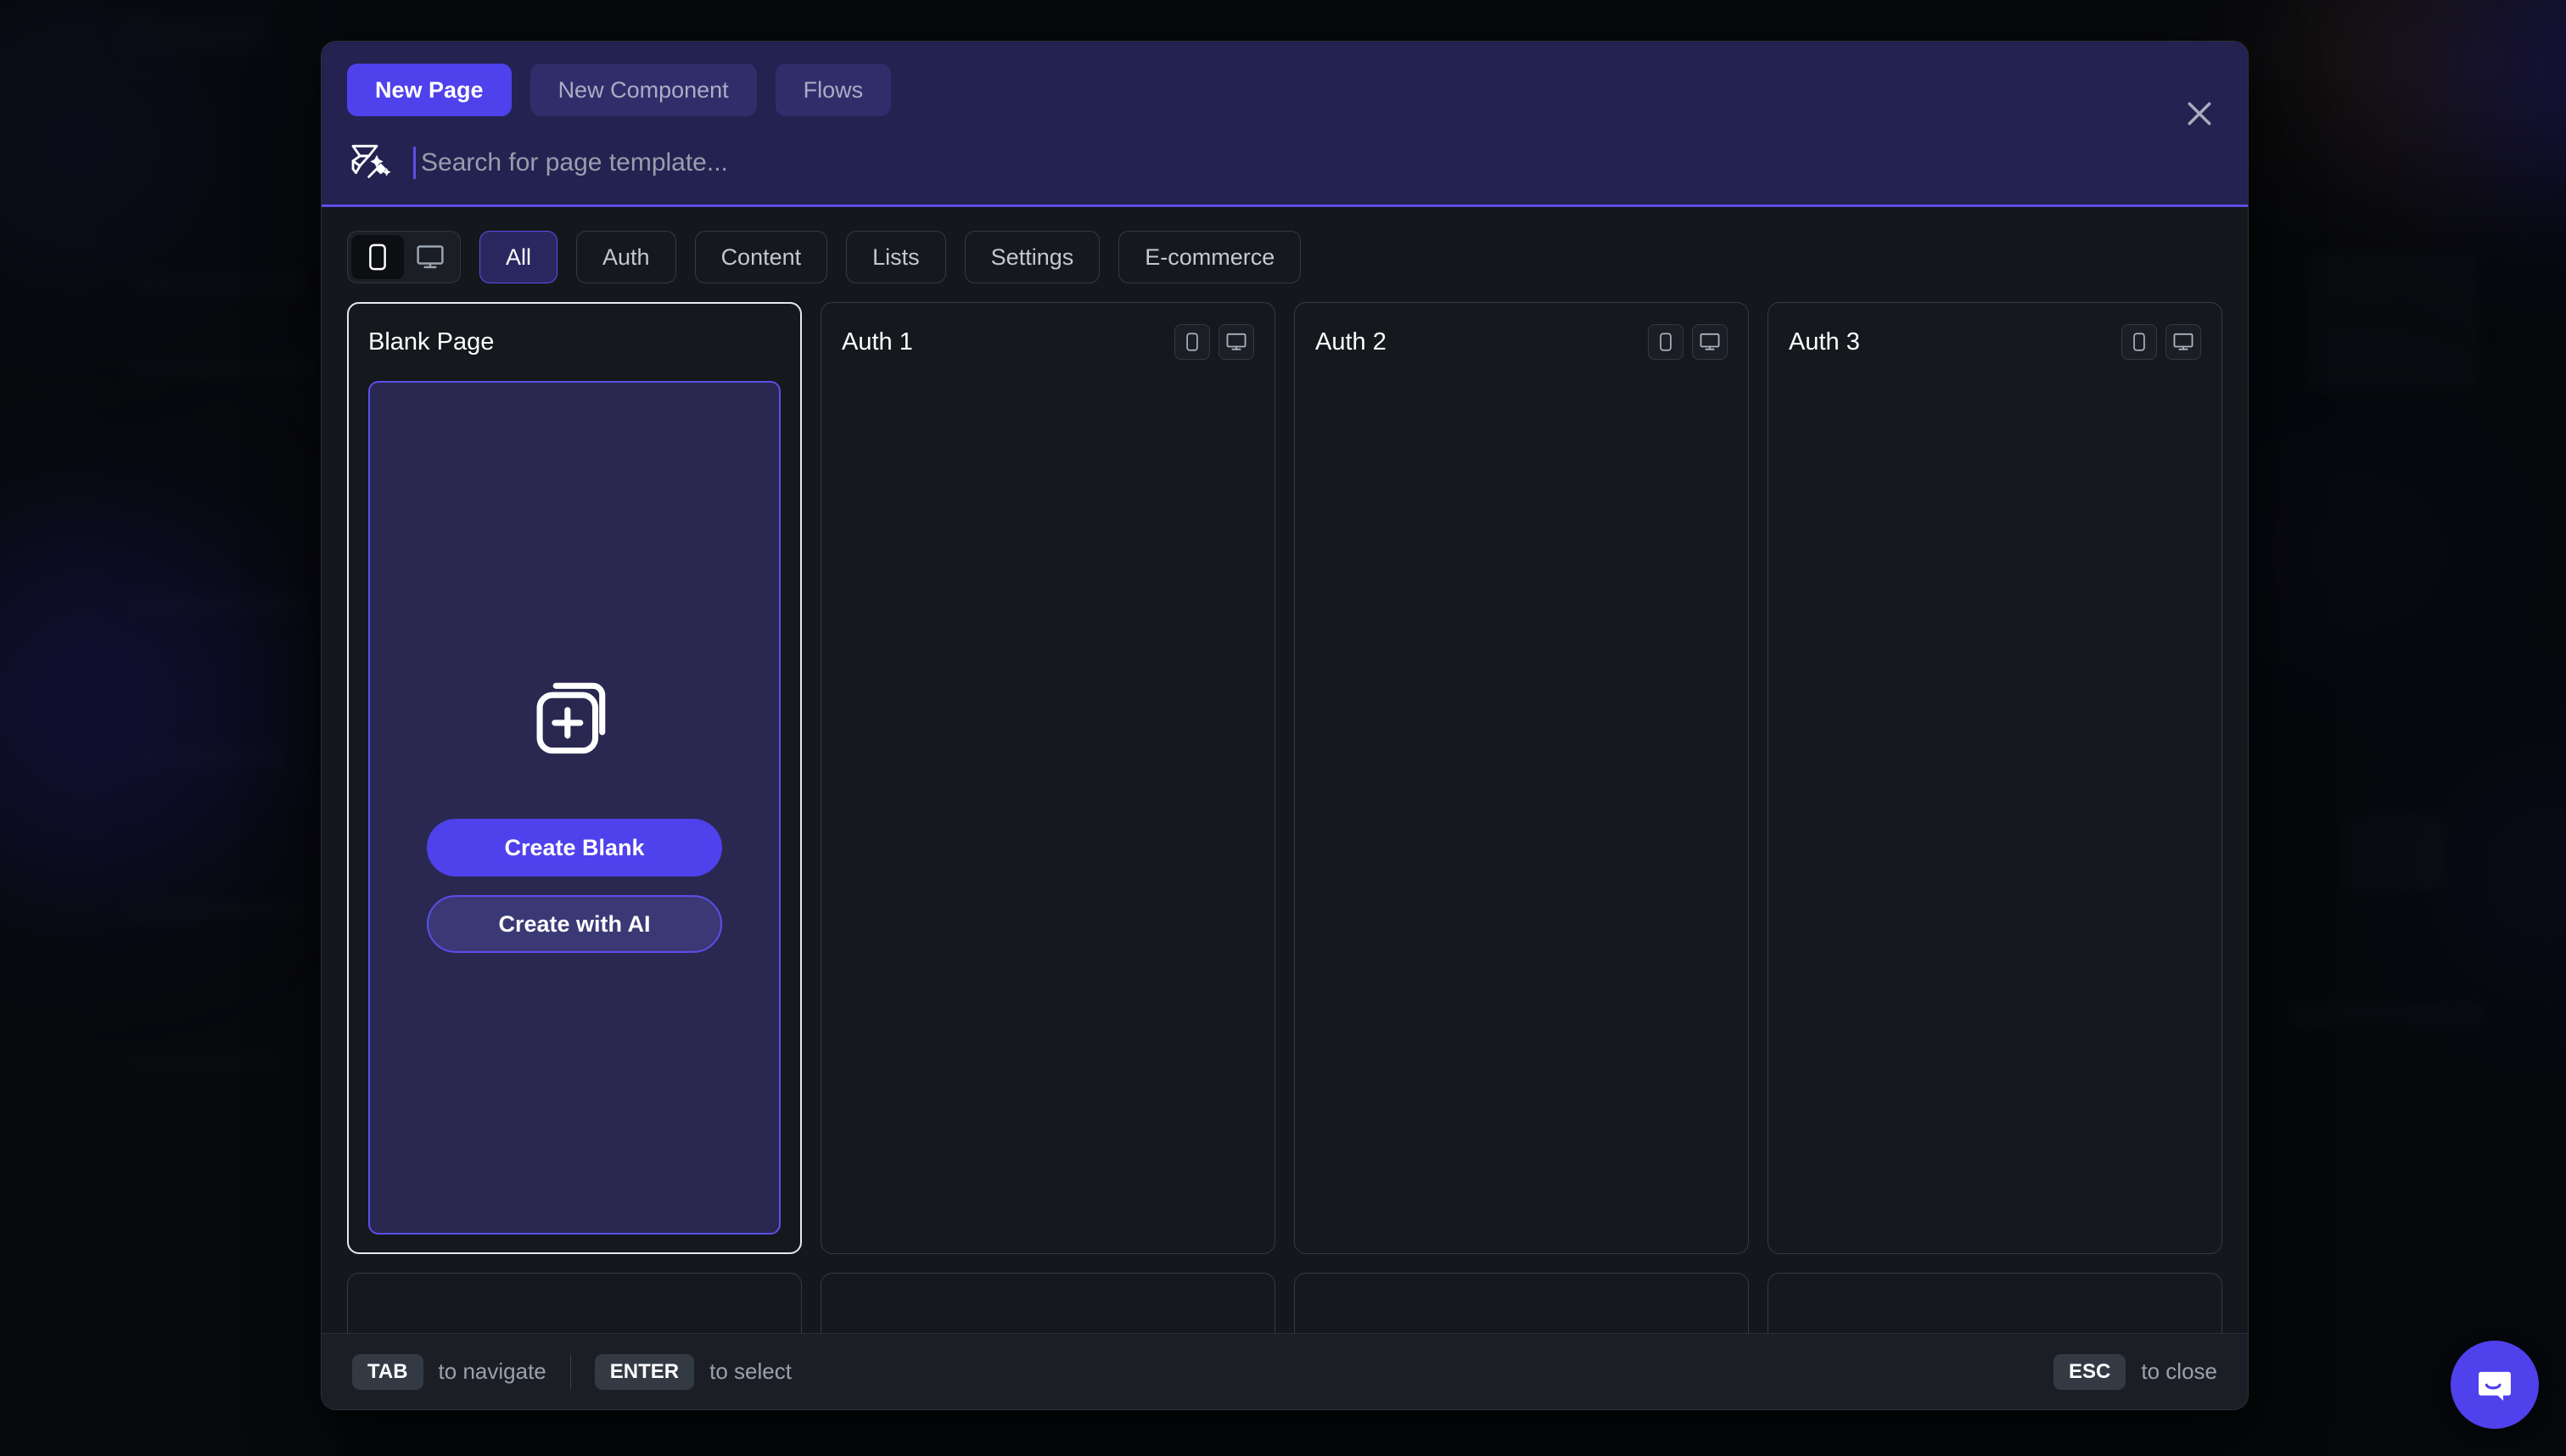  I want to click on tab-flows: Flows, so click(833, 90).